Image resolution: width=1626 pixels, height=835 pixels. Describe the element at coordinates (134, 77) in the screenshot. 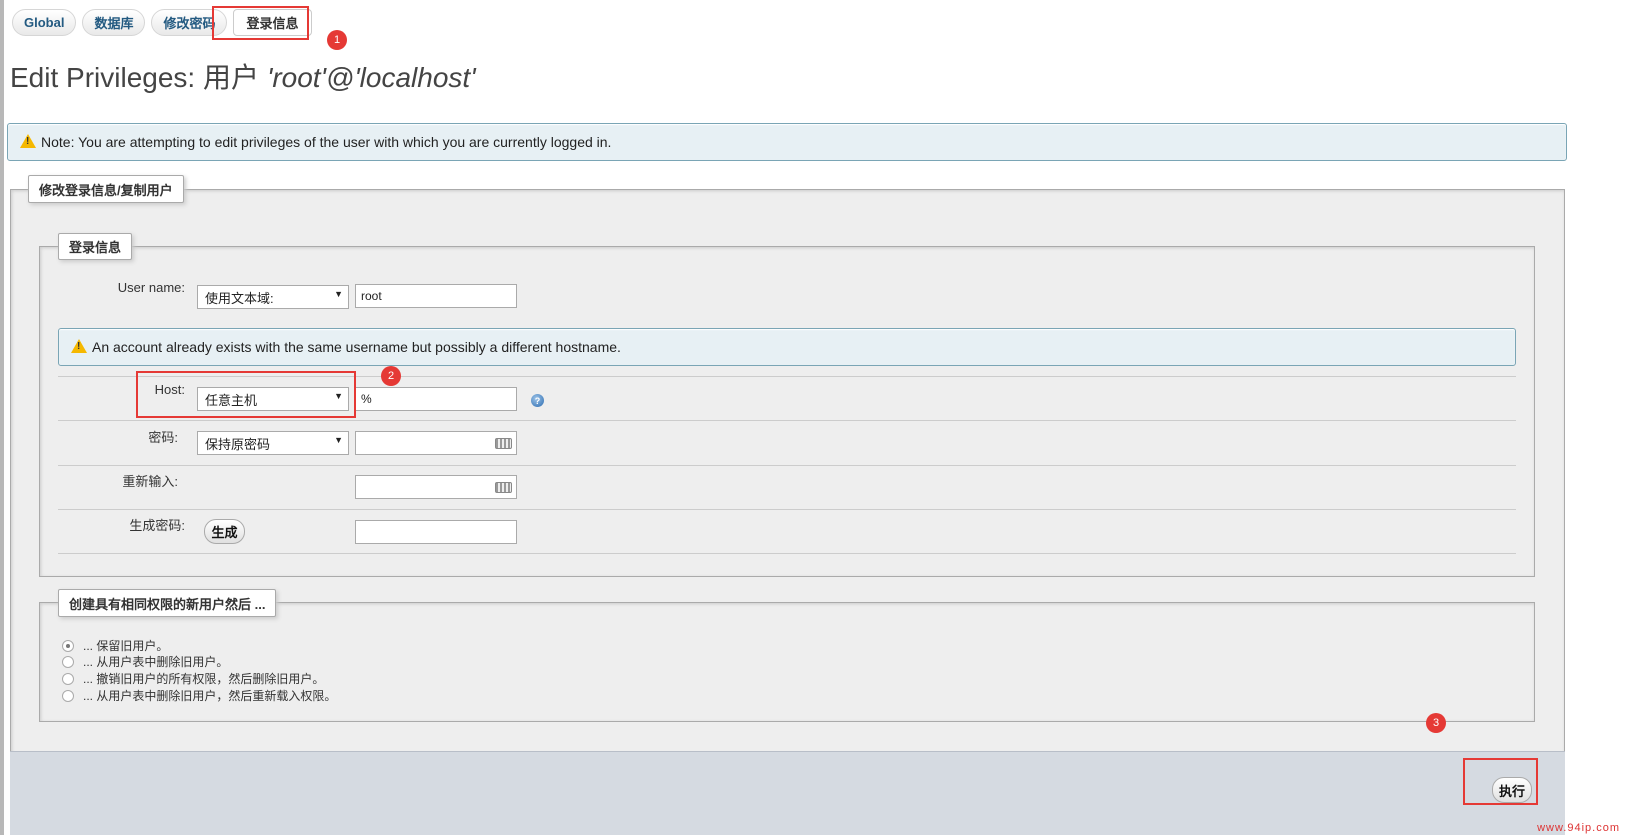

I see `page-title-prefix: Edit Privileges: 用户` at that location.